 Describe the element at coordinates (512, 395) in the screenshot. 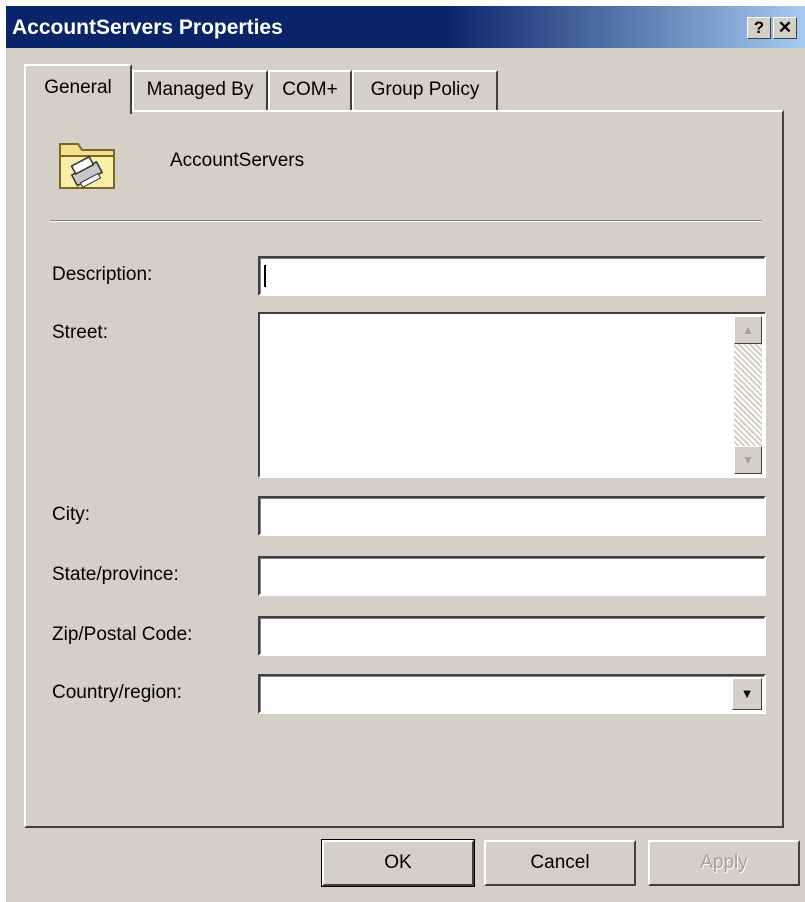

I see `street-field: ▲ ▼` at that location.